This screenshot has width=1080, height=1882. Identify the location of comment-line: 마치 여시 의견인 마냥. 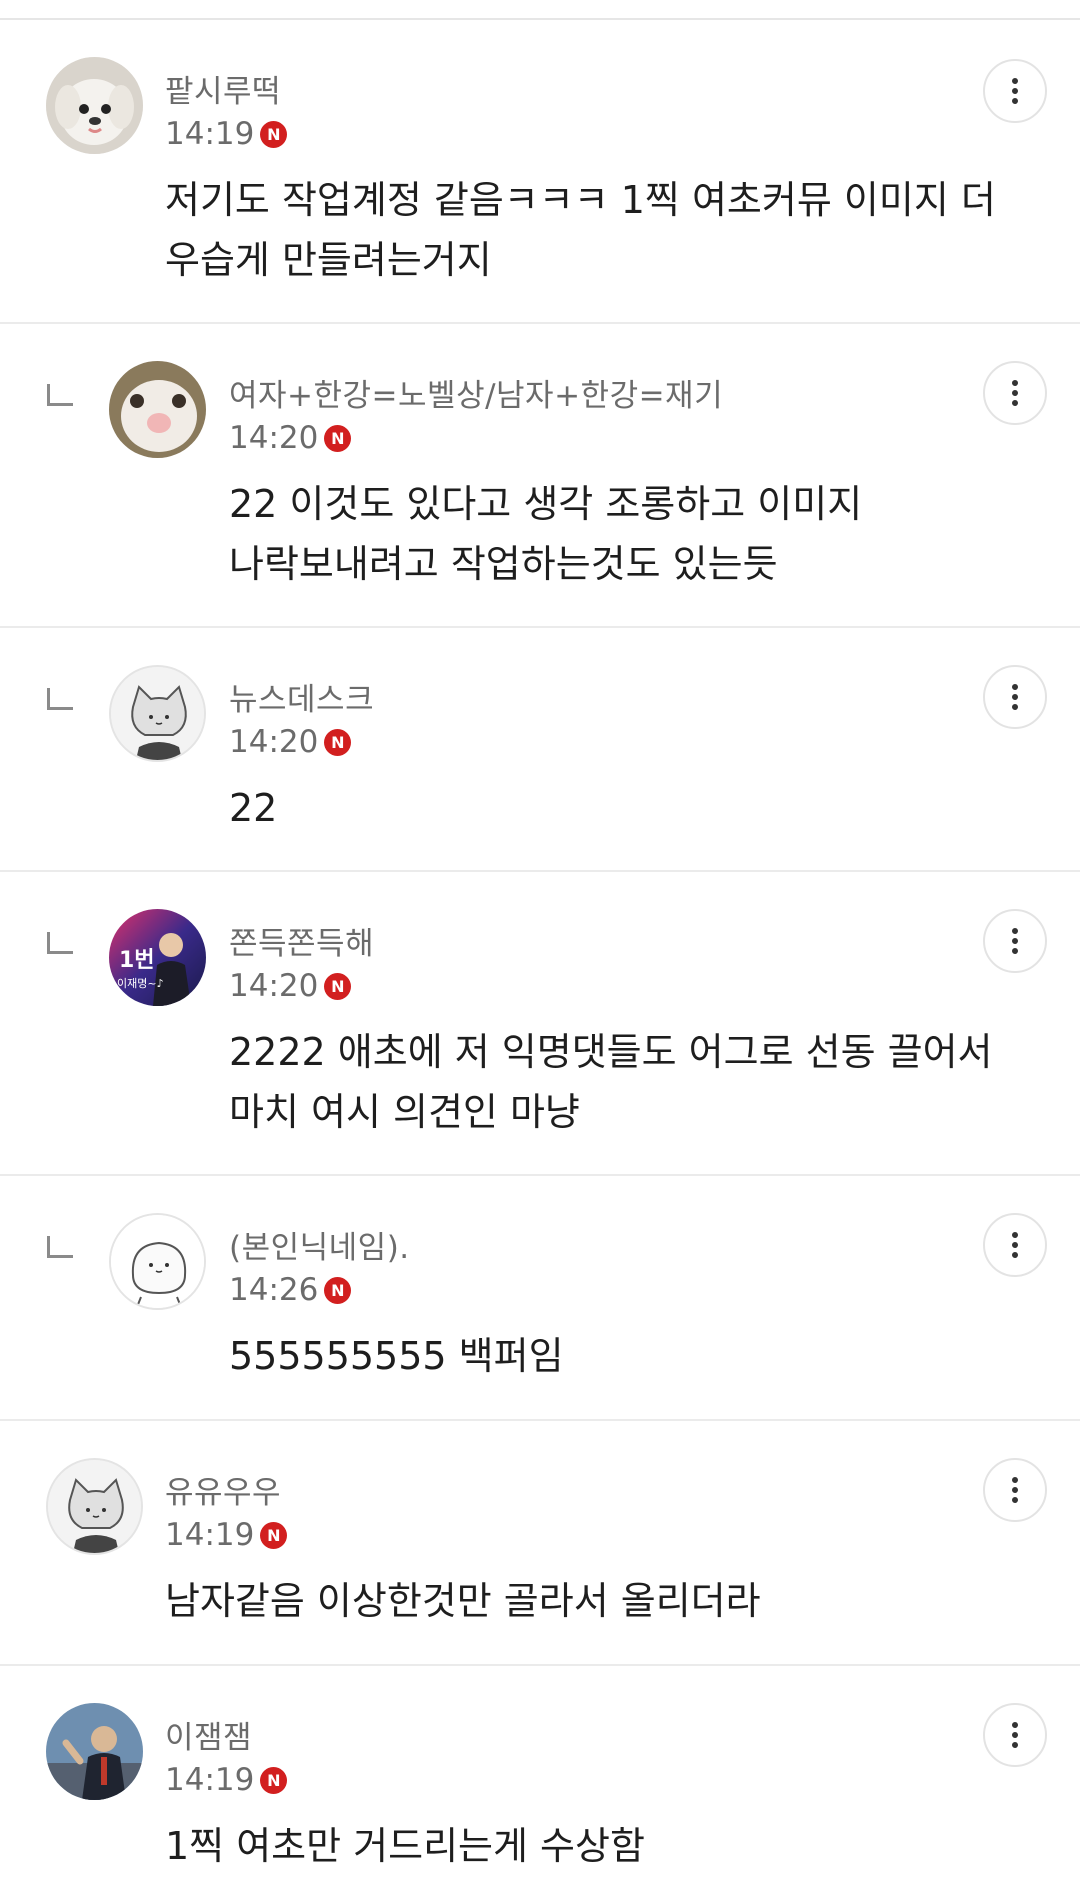
(404, 1112).